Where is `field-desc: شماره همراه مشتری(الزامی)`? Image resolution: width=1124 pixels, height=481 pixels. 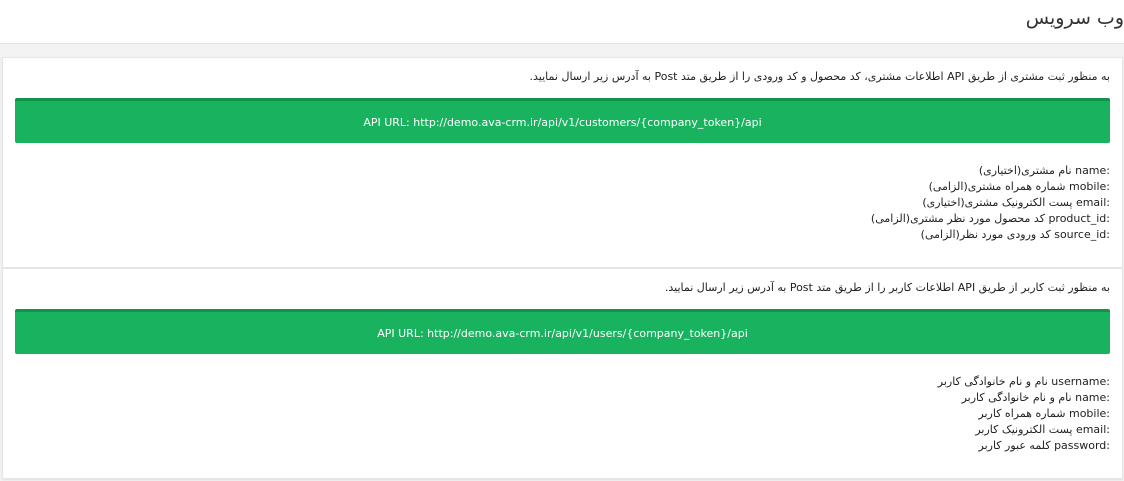
field-desc: شماره همراه مشتری(الزامی) is located at coordinates (998, 186).